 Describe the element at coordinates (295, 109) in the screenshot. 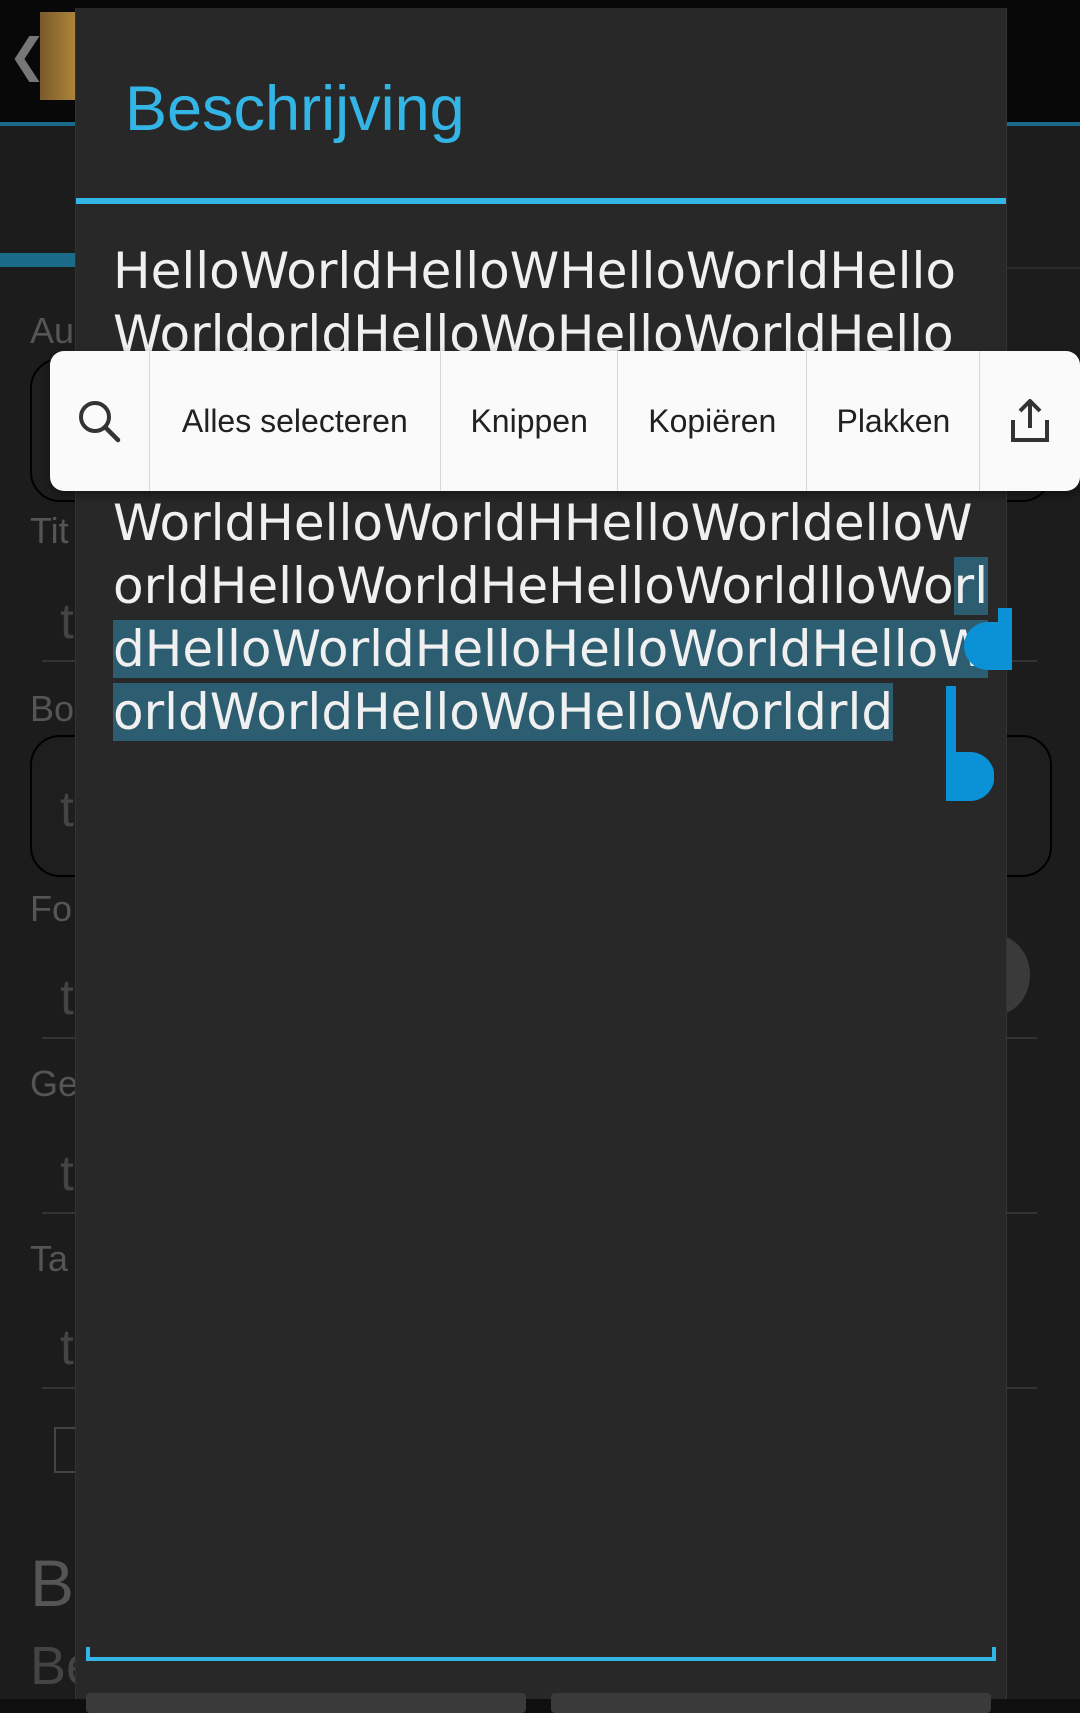

I see `dialog-title: Beschrijving` at that location.